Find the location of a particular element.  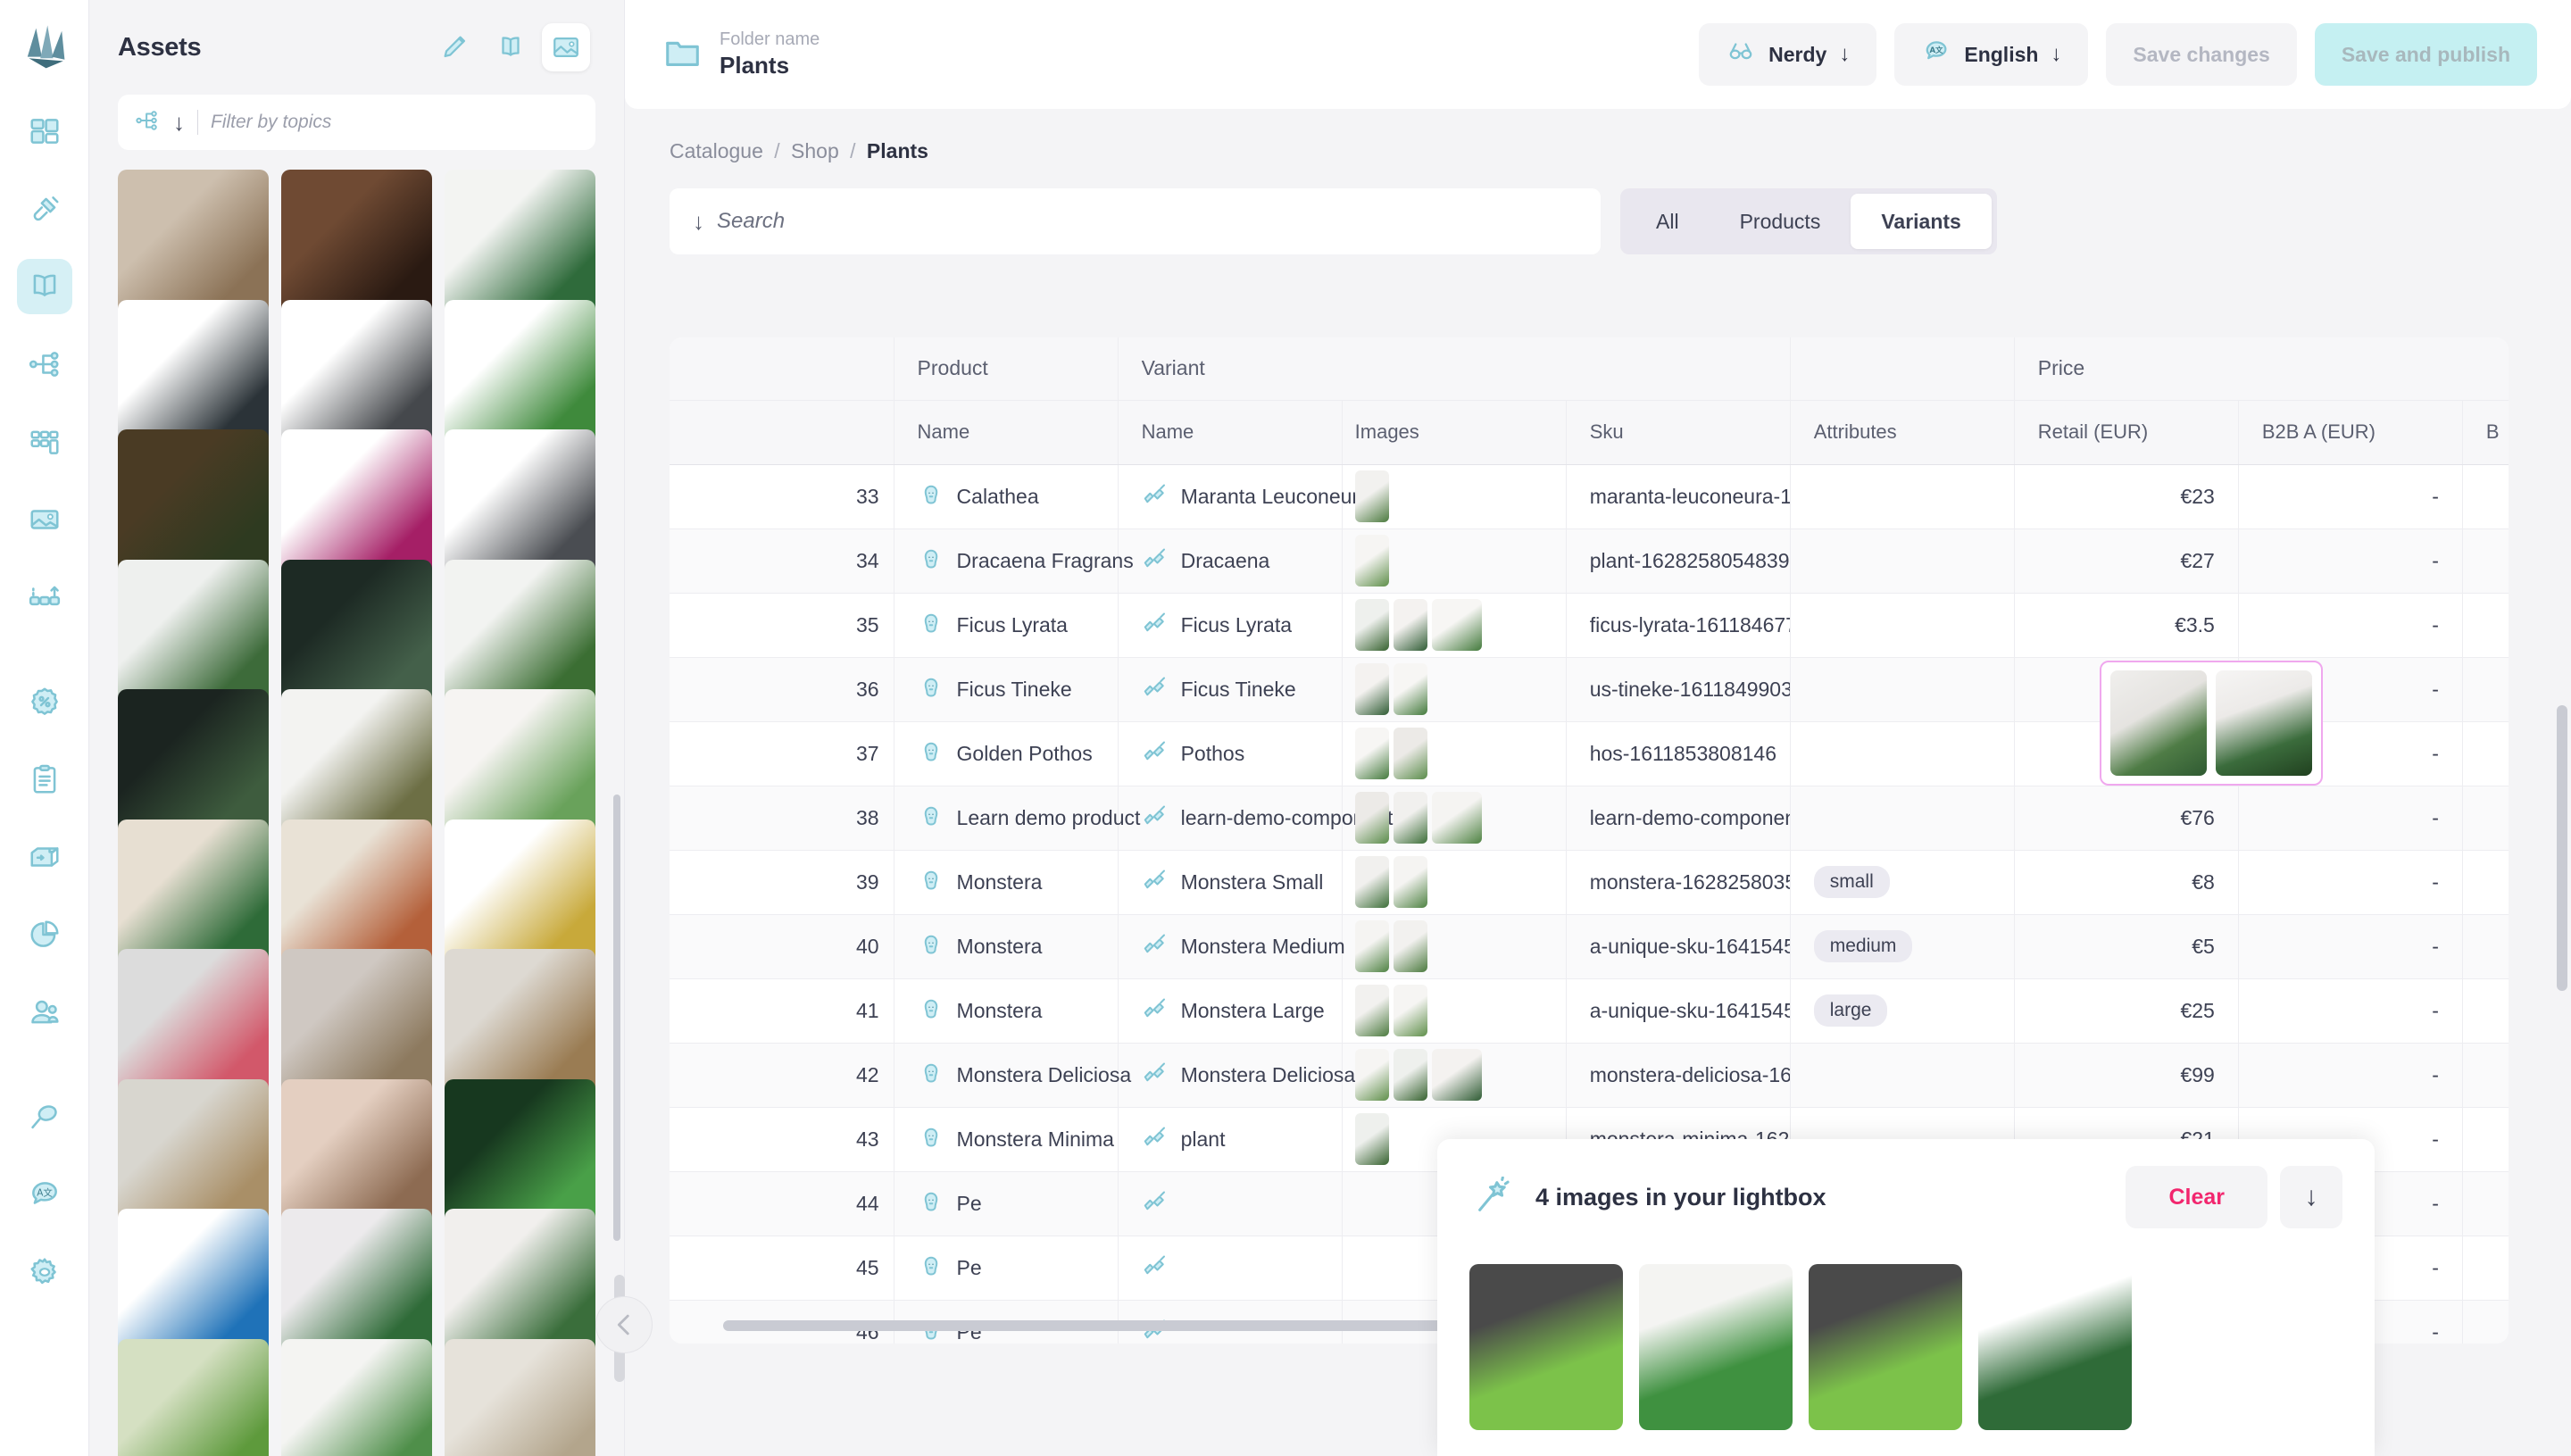

asset-ficus-branch is located at coordinates (193, 635).